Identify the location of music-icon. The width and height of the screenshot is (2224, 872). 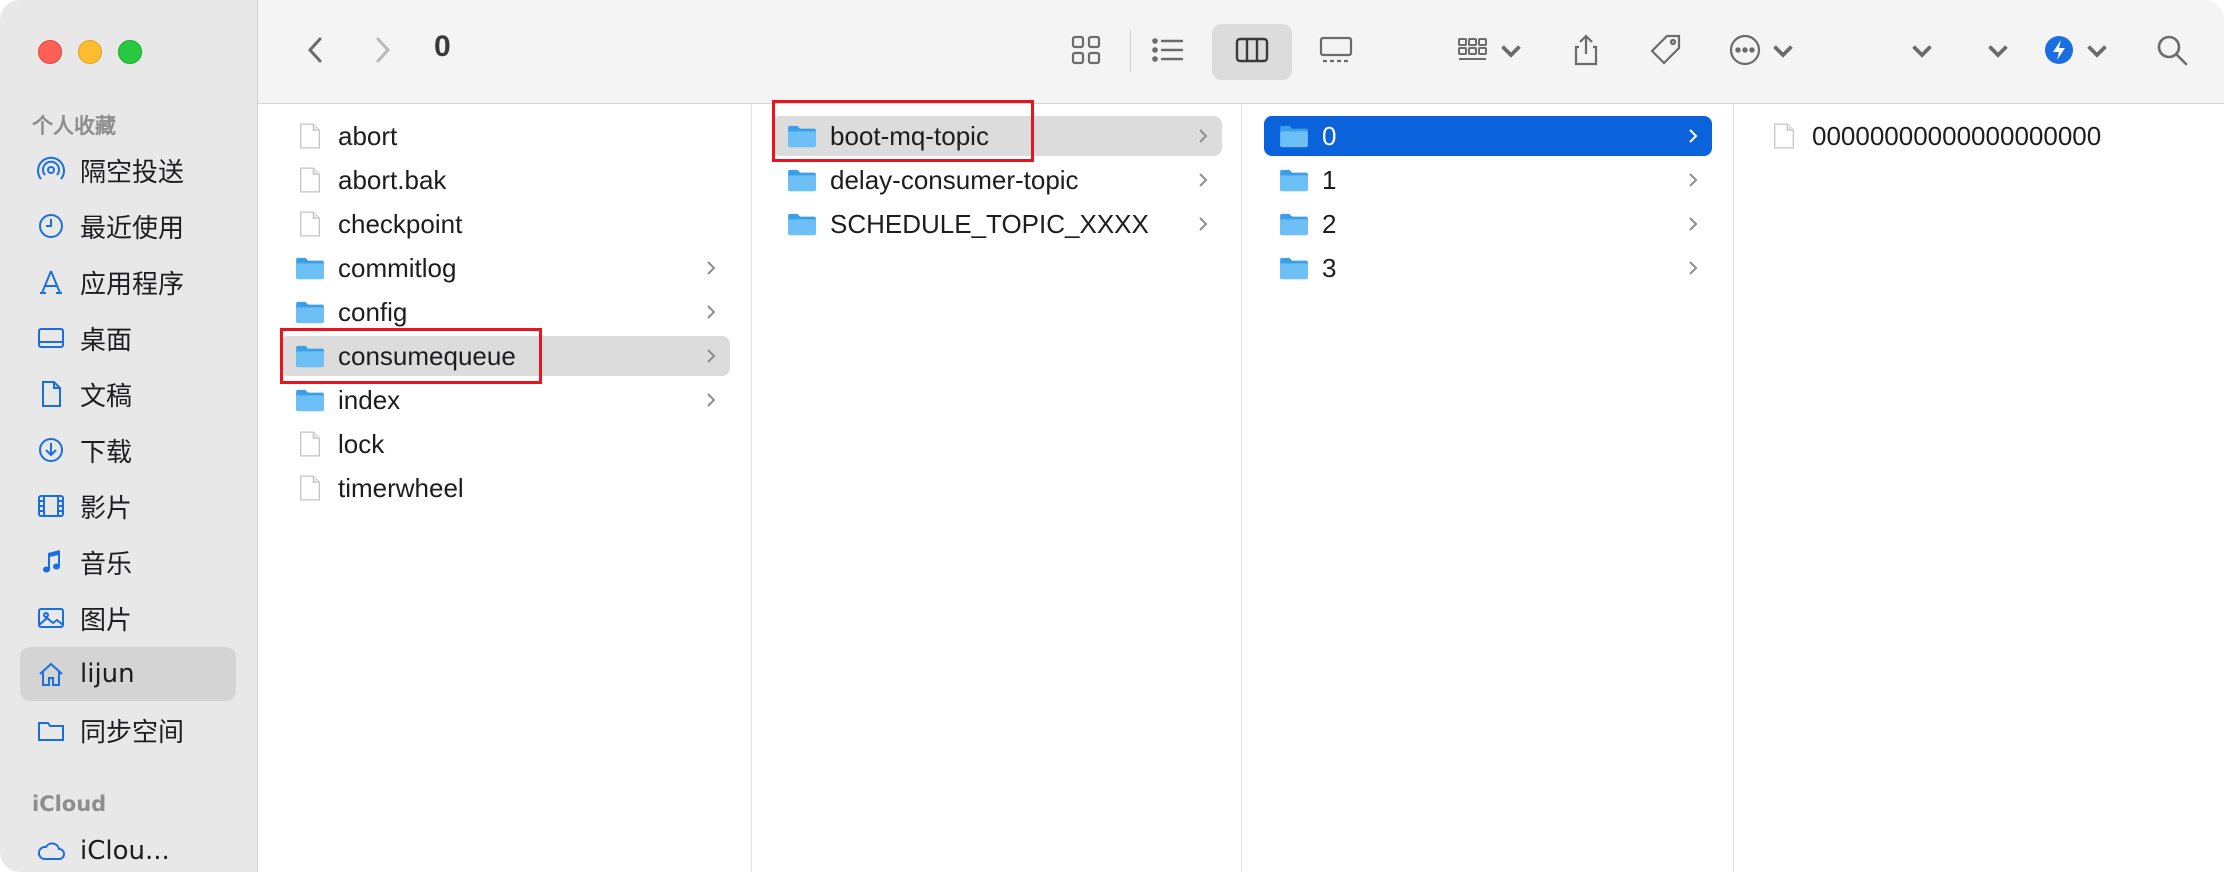
(51, 562).